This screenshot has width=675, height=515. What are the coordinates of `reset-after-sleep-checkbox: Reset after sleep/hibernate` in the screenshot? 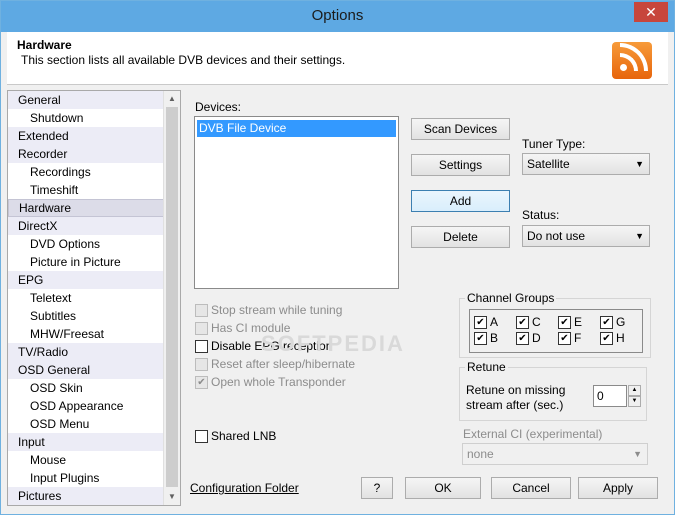 It's located at (275, 364).